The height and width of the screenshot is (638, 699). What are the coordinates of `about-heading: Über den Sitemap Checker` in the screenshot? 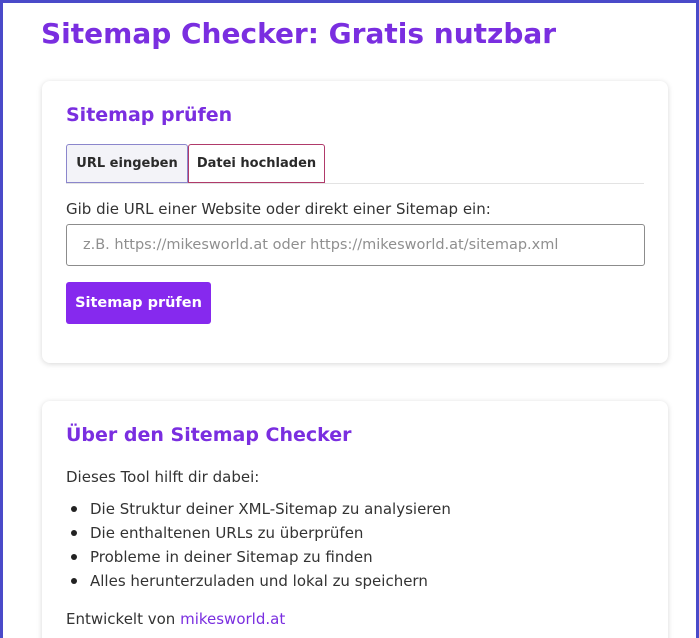 It's located at (209, 435).